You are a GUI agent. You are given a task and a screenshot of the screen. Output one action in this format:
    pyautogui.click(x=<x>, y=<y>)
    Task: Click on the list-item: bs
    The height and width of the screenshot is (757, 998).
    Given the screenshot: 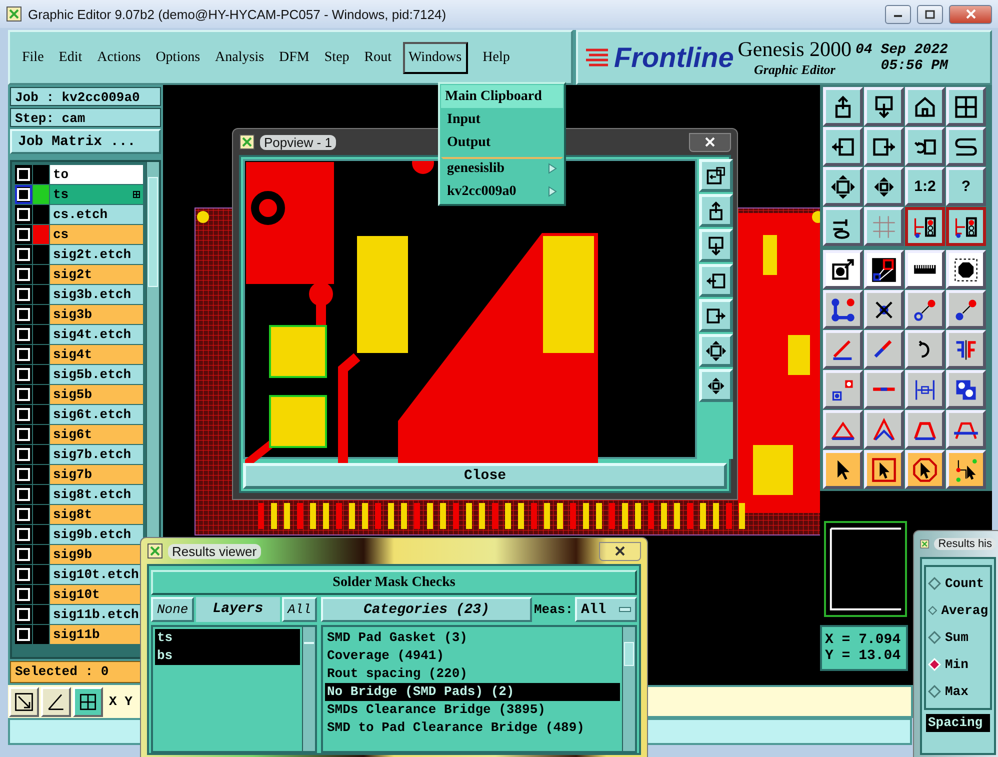 What is the action you would take?
    pyautogui.click(x=227, y=656)
    